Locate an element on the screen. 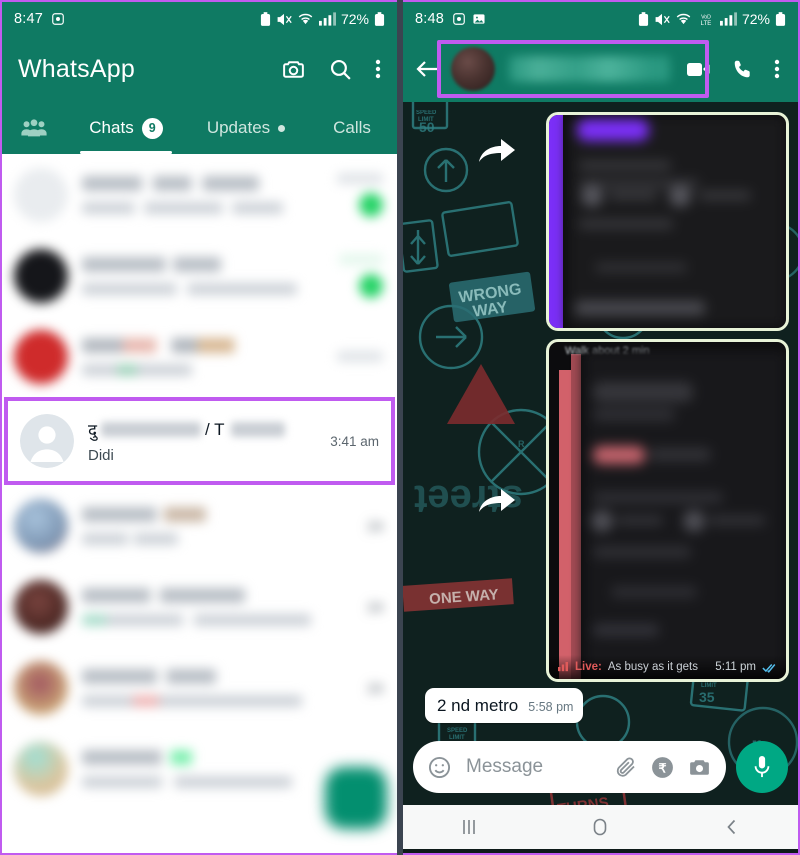  card2-timestamp: 5:11 pm is located at coordinates (735, 667).